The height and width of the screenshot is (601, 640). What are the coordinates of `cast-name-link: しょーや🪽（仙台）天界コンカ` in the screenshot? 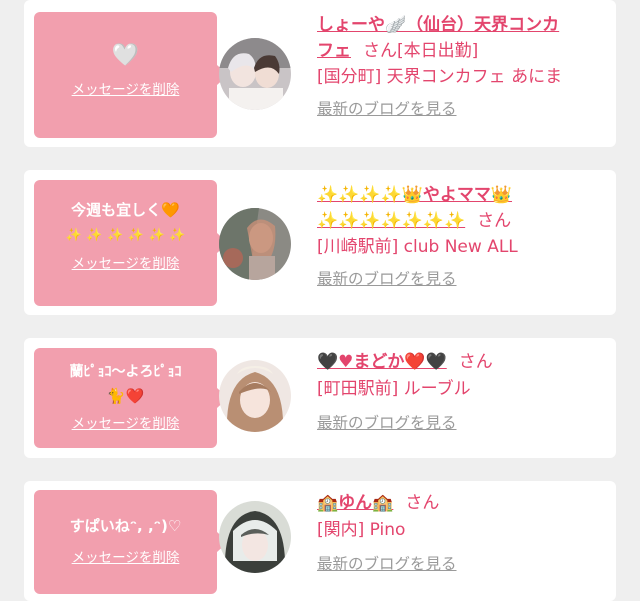 It's located at (462, 25).